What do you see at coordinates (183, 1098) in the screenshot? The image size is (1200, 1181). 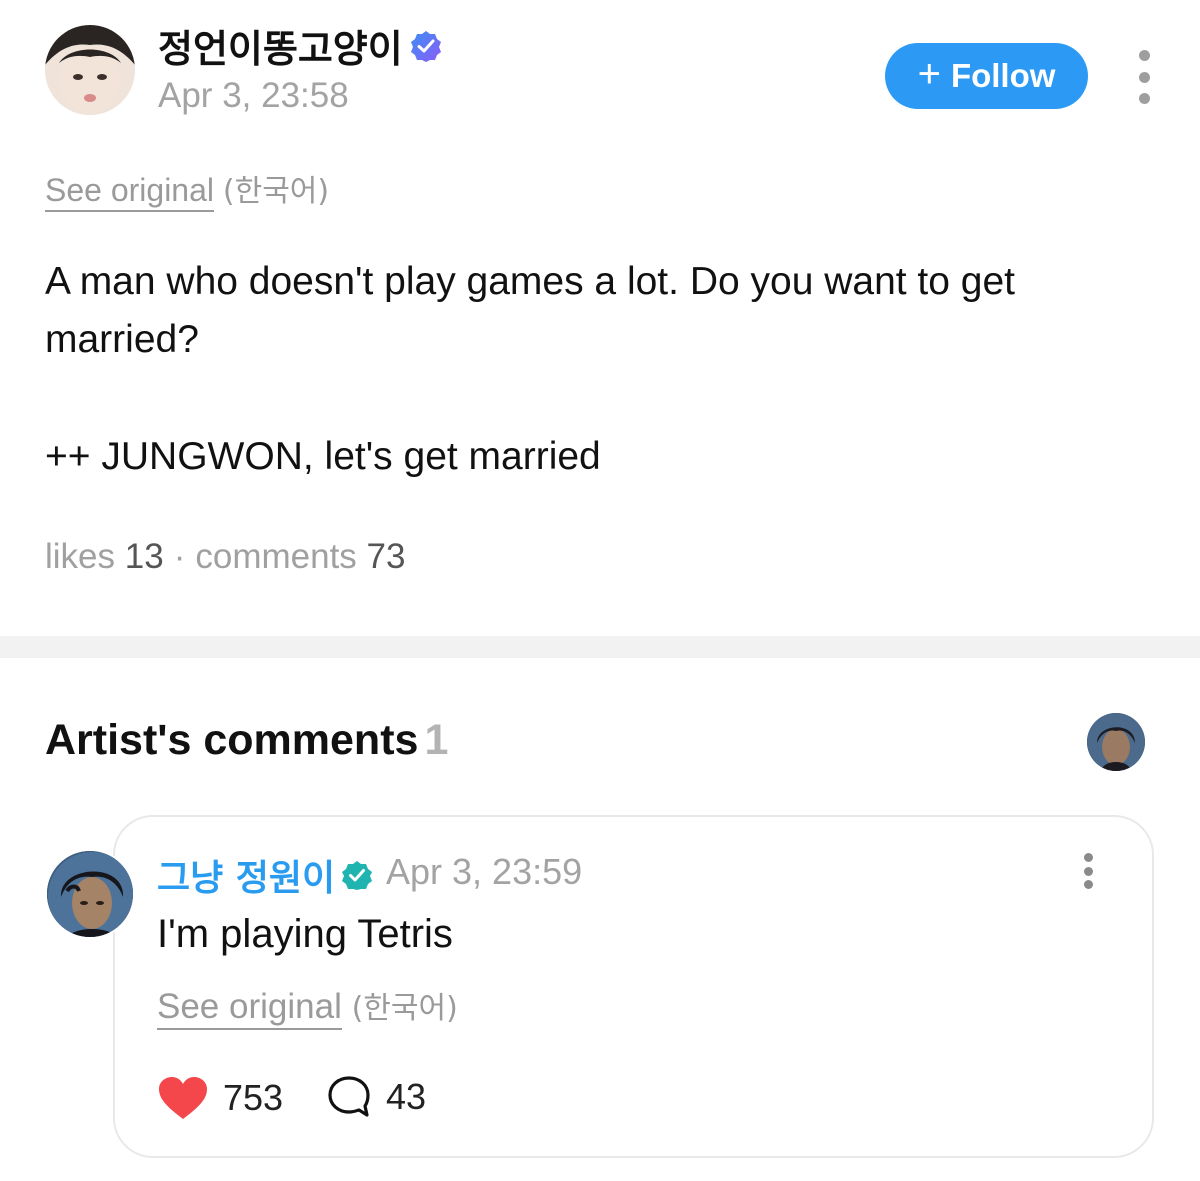 I see `heart-icon` at bounding box center [183, 1098].